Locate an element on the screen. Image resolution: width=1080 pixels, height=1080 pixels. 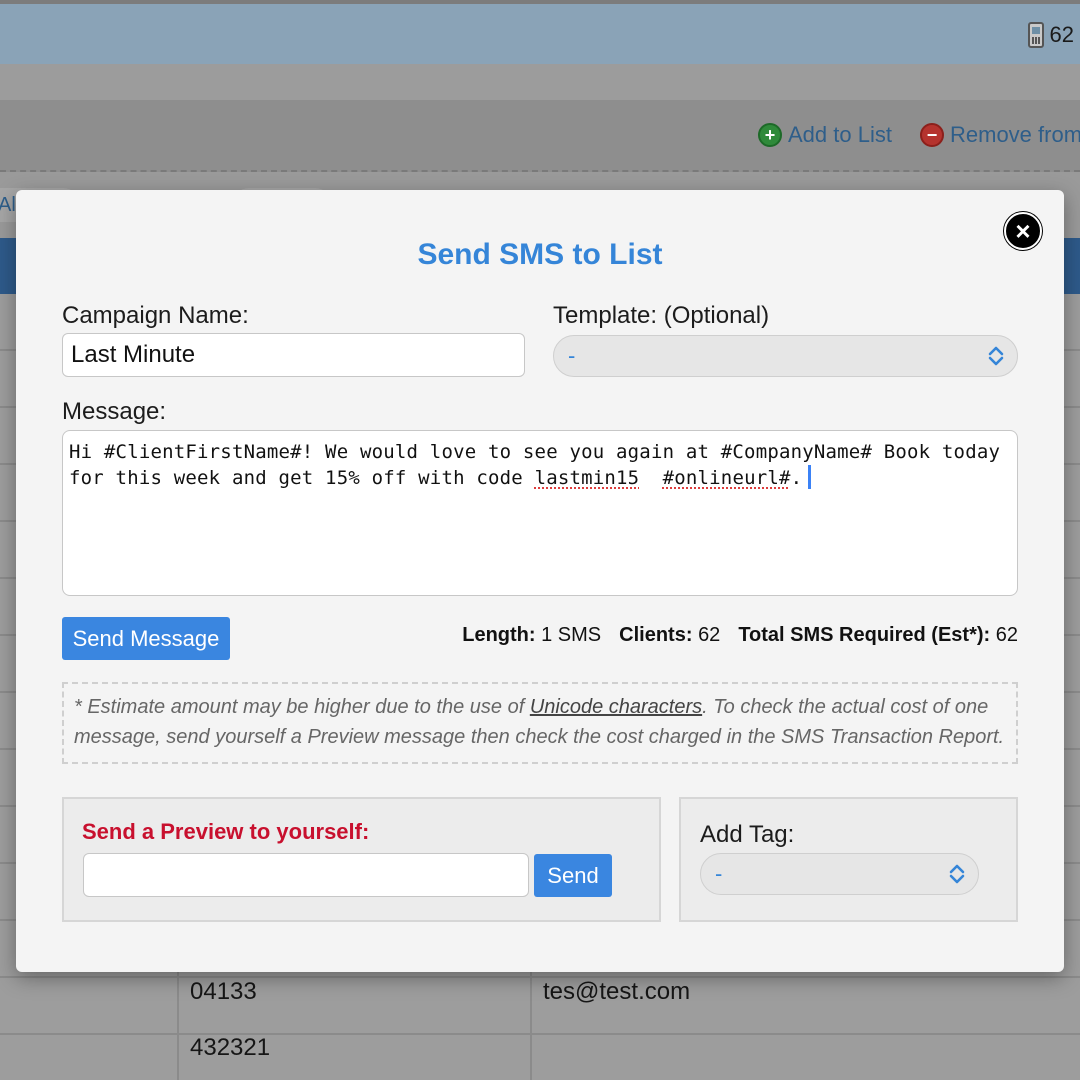
plus-circle-icon: + is located at coordinates (770, 135).